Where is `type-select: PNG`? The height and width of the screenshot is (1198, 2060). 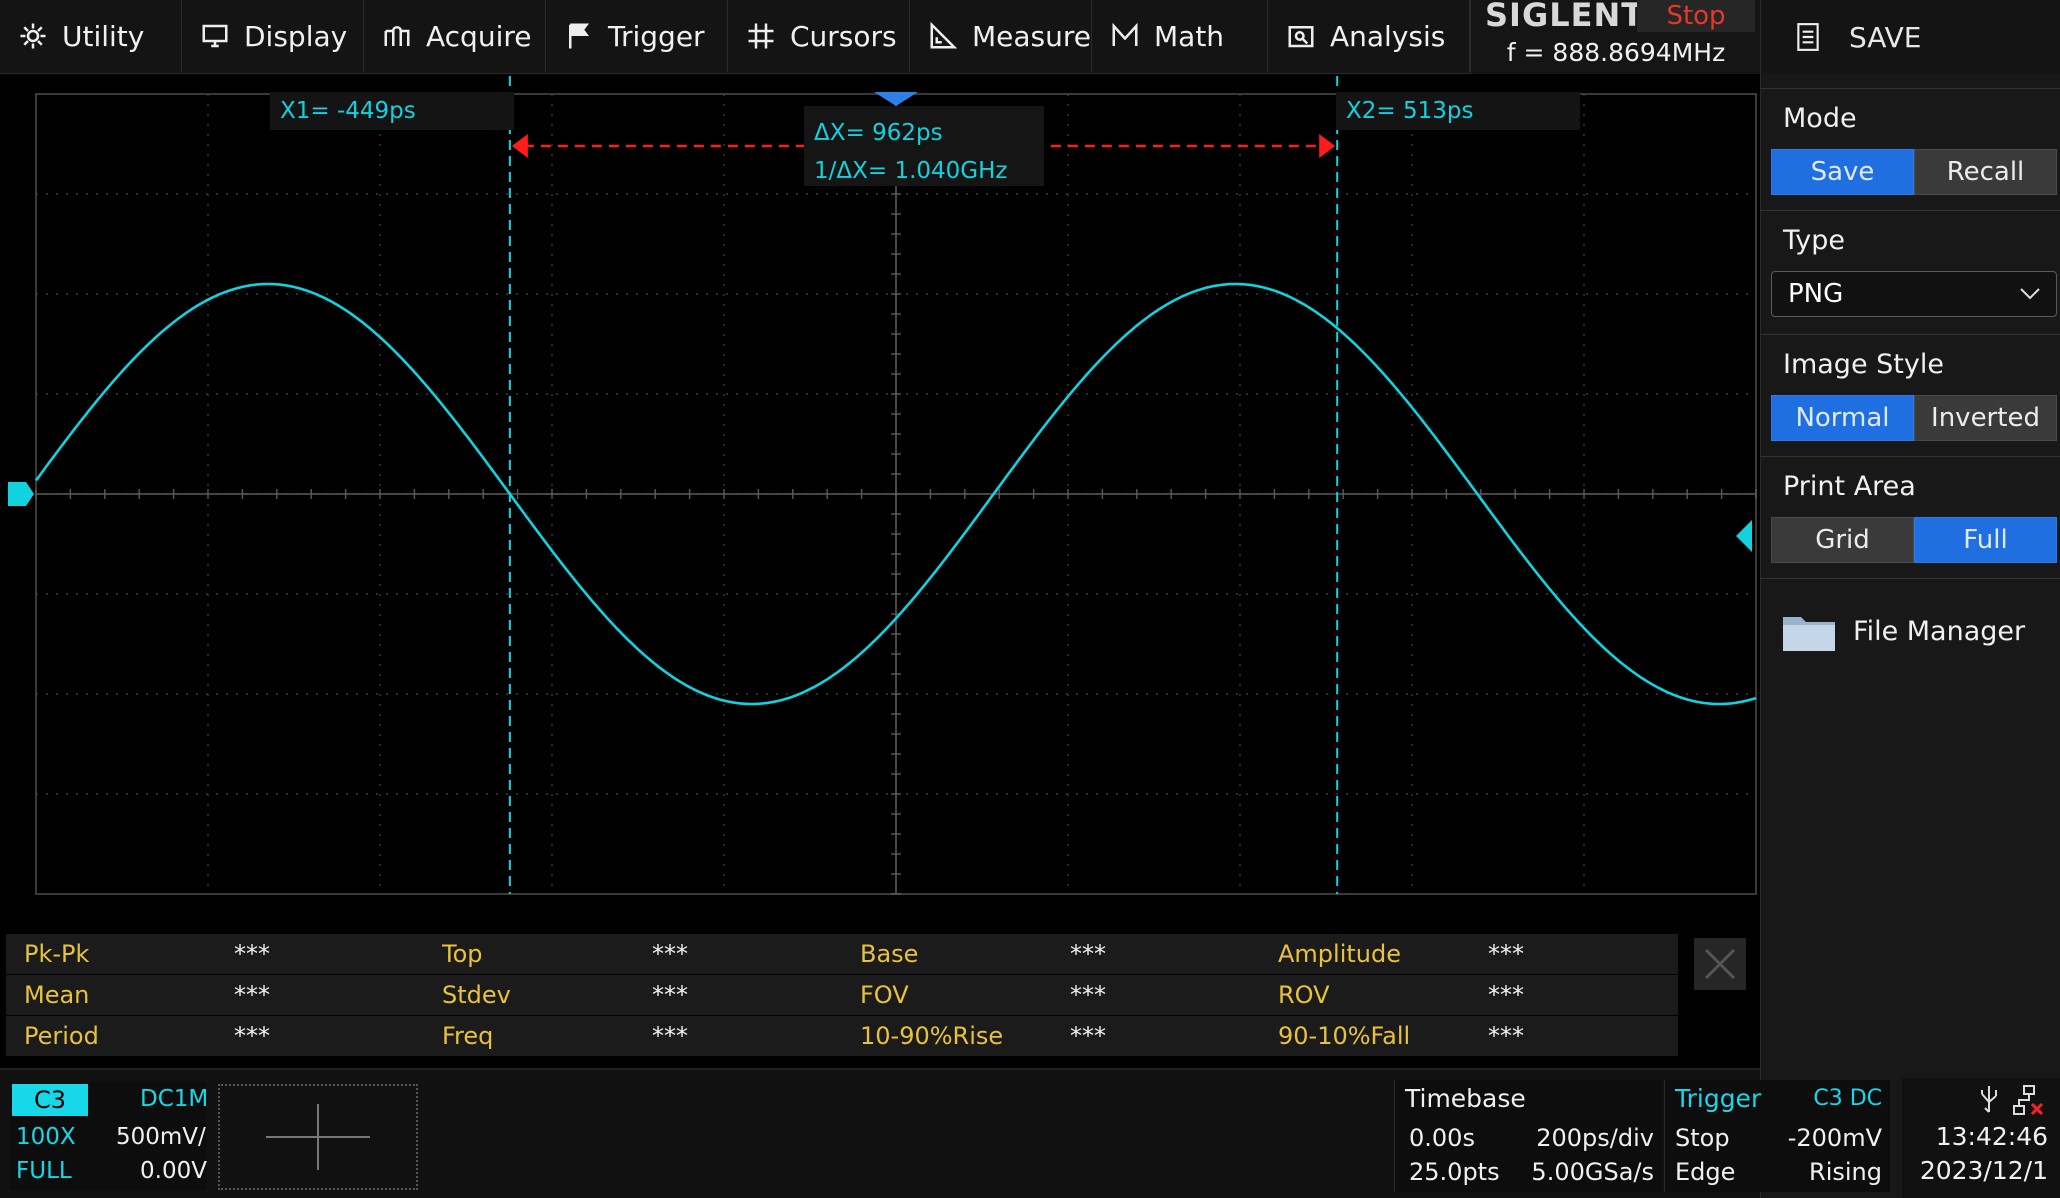
type-select: PNG is located at coordinates (1914, 294).